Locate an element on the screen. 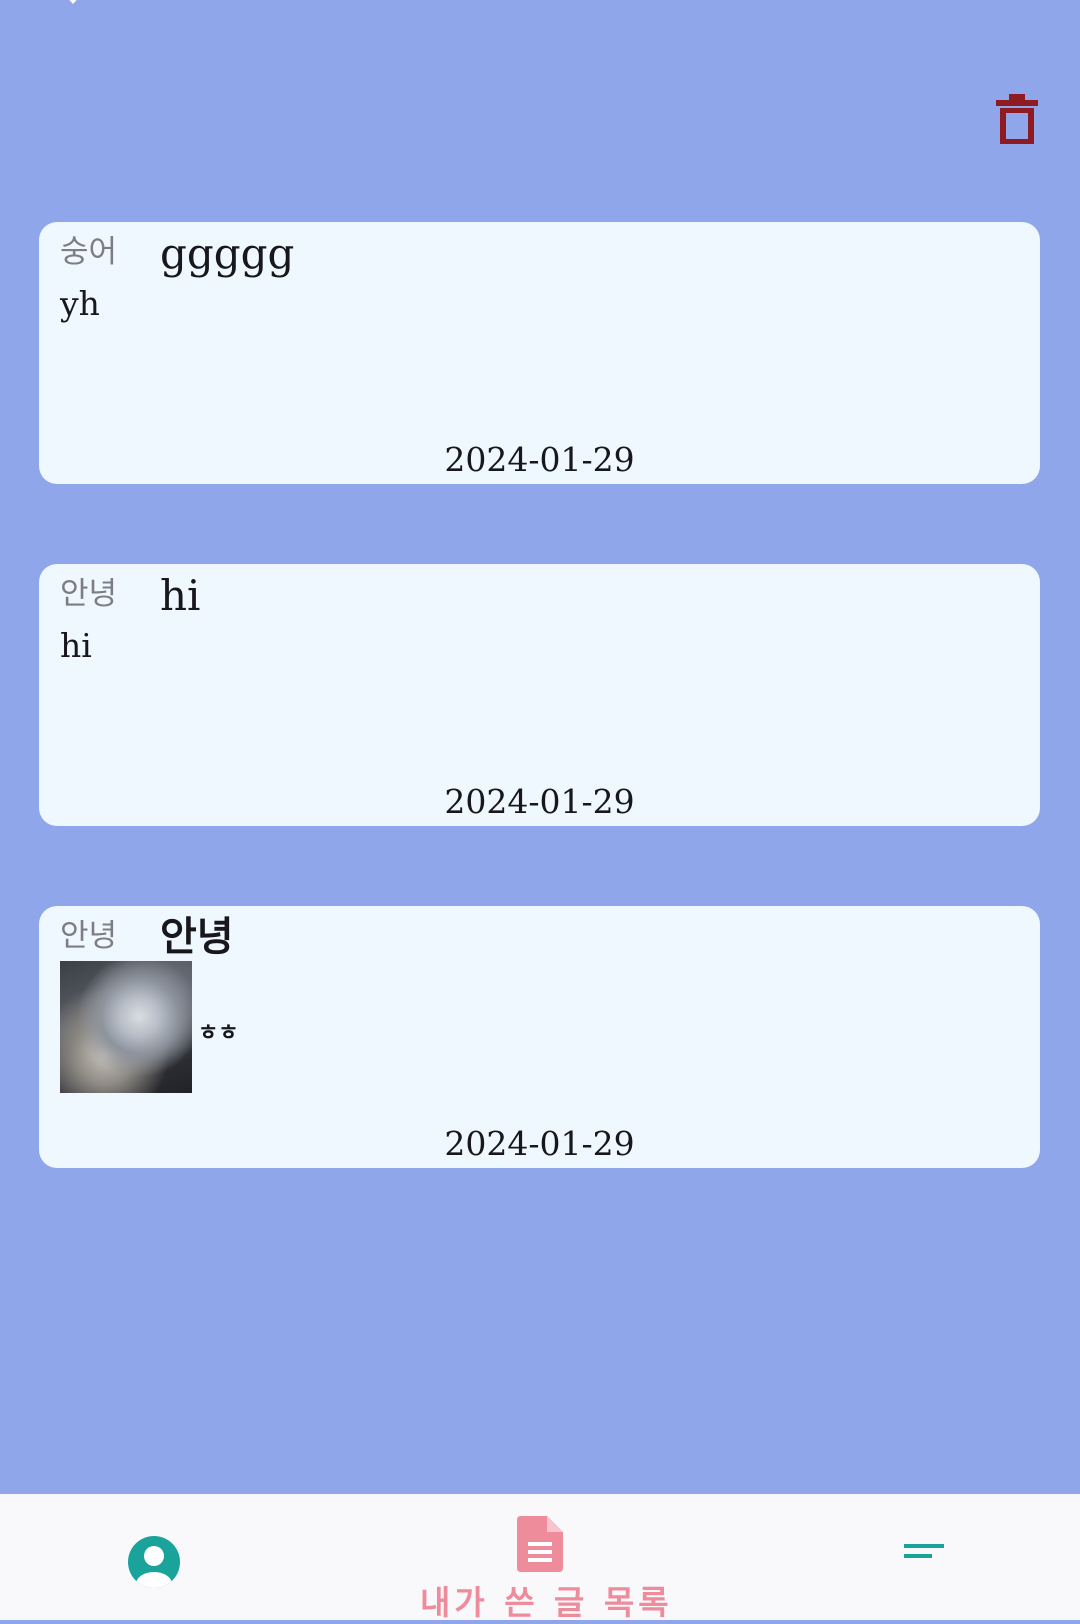 The width and height of the screenshot is (1080, 1624). post-body-row: ㅎㅎ is located at coordinates (149, 1027).